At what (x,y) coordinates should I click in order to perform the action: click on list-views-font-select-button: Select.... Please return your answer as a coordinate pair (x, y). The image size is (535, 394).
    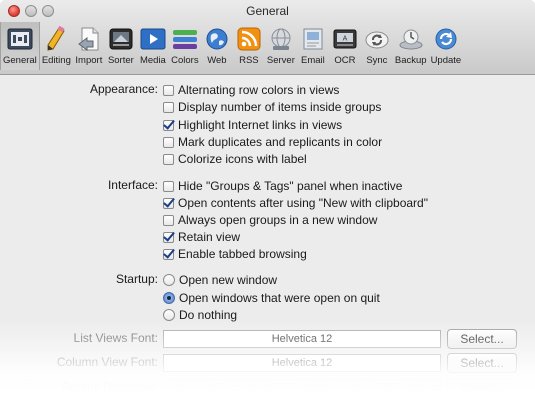
    Looking at the image, I should click on (482, 339).